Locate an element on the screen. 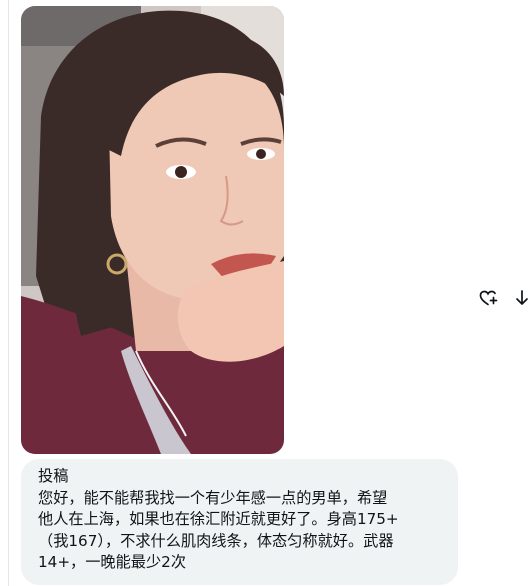 The height and width of the screenshot is (586, 528). message-actions is located at coordinates (502, 298).